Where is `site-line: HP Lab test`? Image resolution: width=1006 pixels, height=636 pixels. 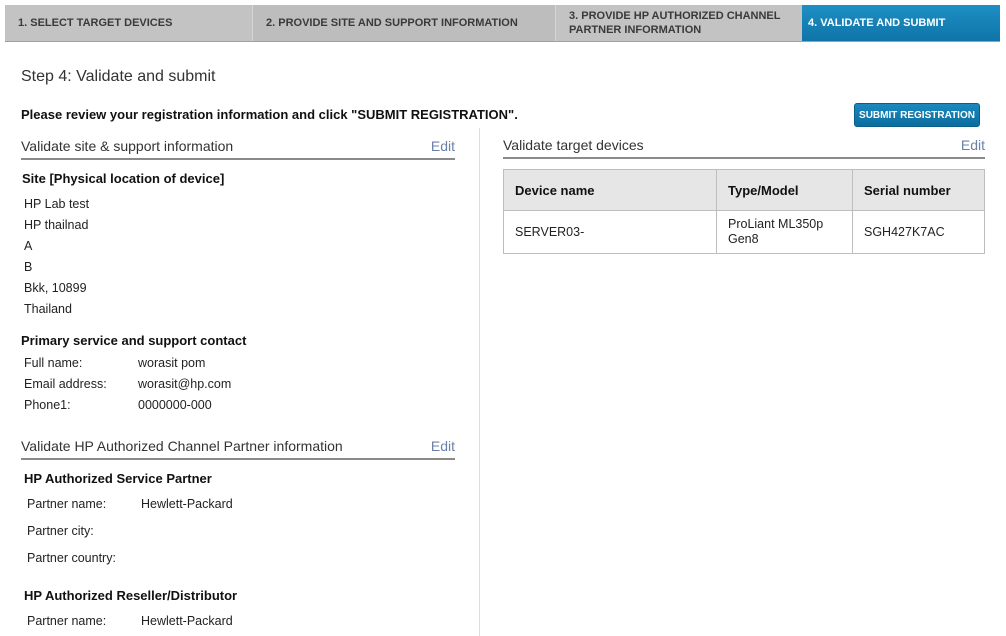
site-line: HP Lab test is located at coordinates (57, 204).